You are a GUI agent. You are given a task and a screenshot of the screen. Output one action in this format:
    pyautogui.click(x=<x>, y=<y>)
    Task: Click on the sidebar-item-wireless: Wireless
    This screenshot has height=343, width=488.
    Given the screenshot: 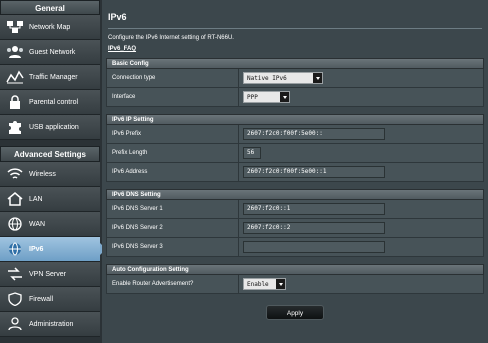 What is the action you would take?
    pyautogui.click(x=50, y=174)
    